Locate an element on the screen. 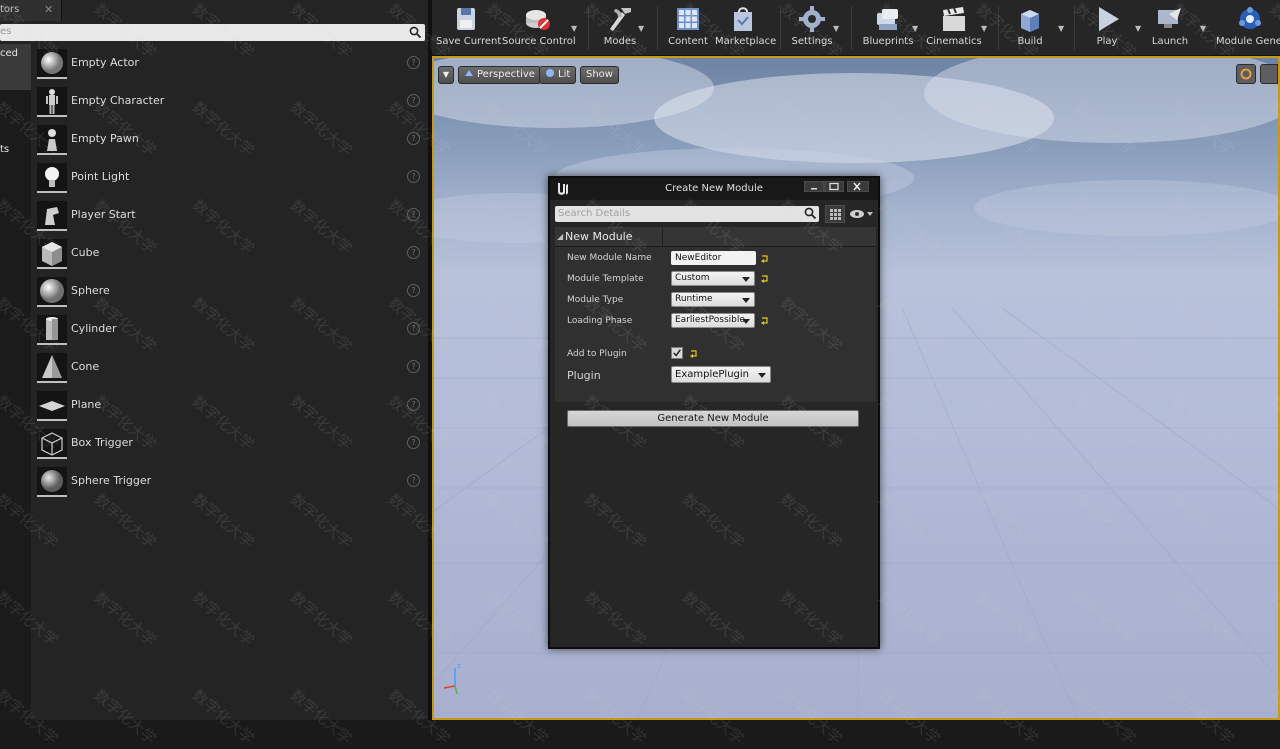 The height and width of the screenshot is (749, 1280). category-label: ced is located at coordinates (9, 53).